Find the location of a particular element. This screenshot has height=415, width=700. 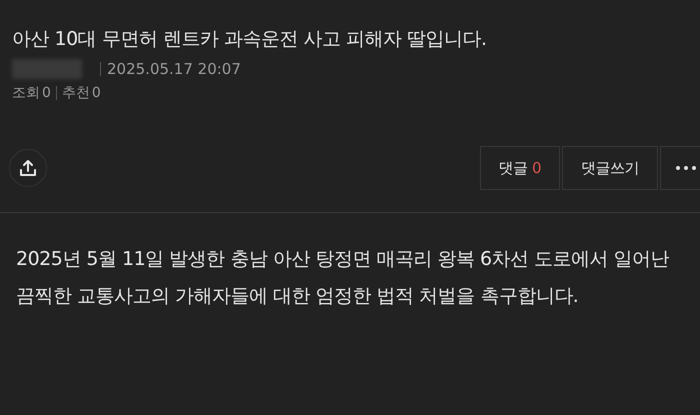

views-label: 조회 is located at coordinates (26, 93).